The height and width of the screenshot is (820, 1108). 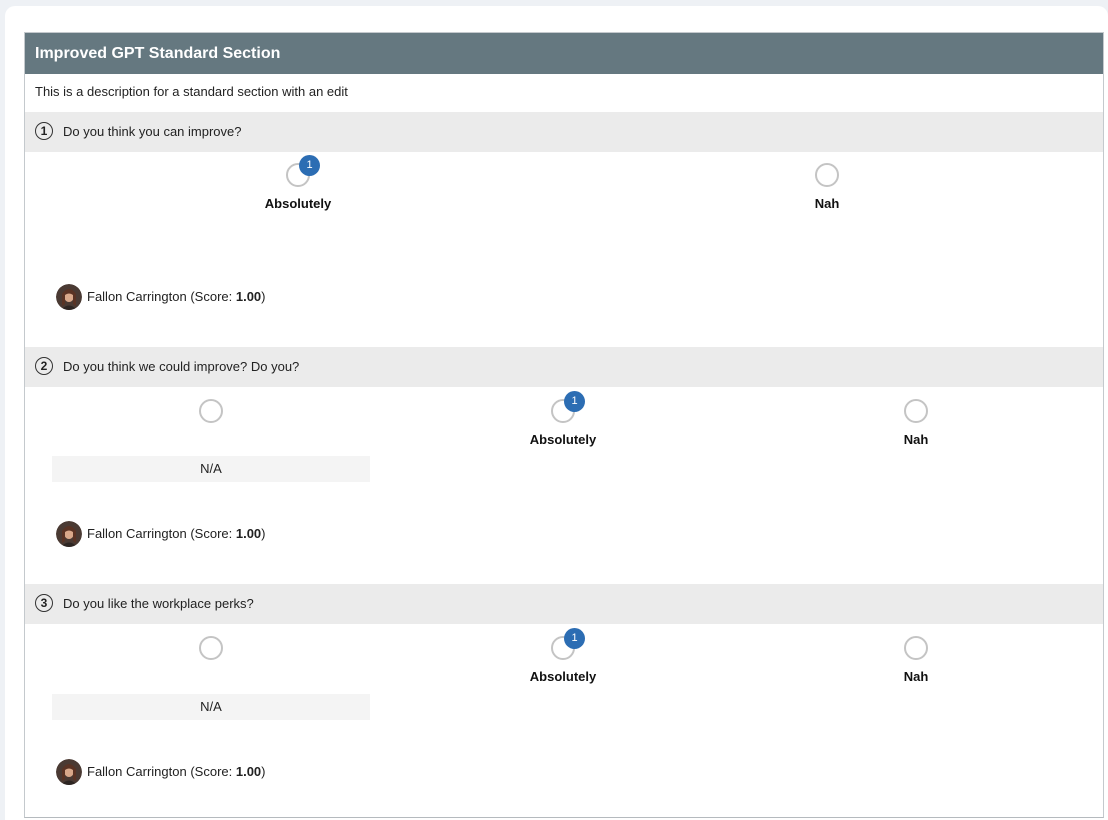 I want to click on question-number-icon: 1, so click(x=44, y=131).